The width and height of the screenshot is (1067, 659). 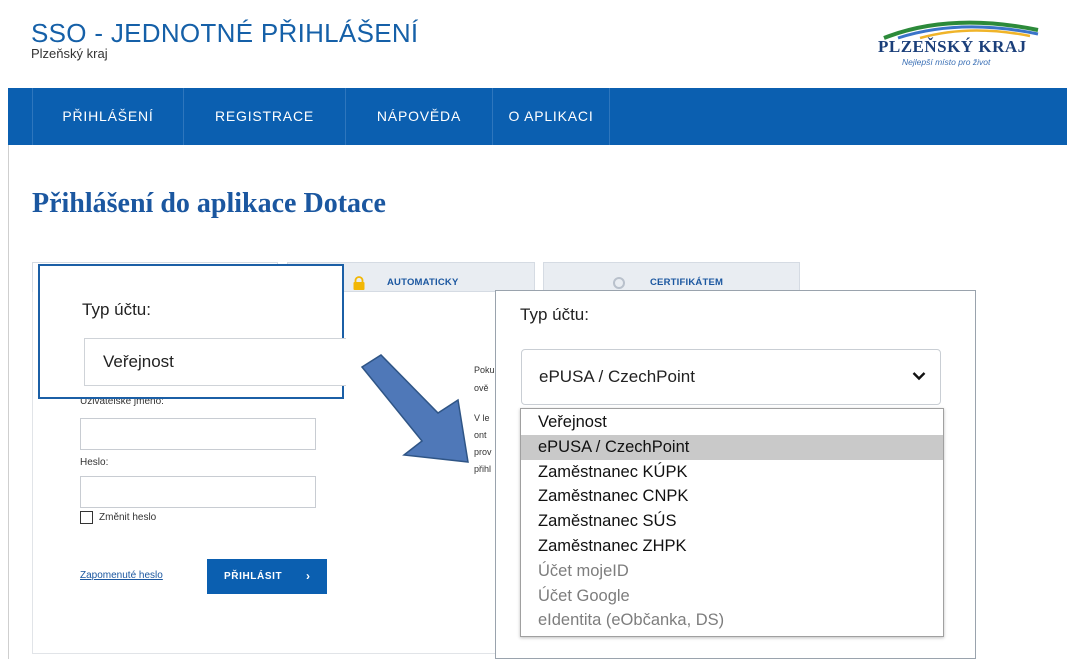 I want to click on username-input, so click(x=198, y=434).